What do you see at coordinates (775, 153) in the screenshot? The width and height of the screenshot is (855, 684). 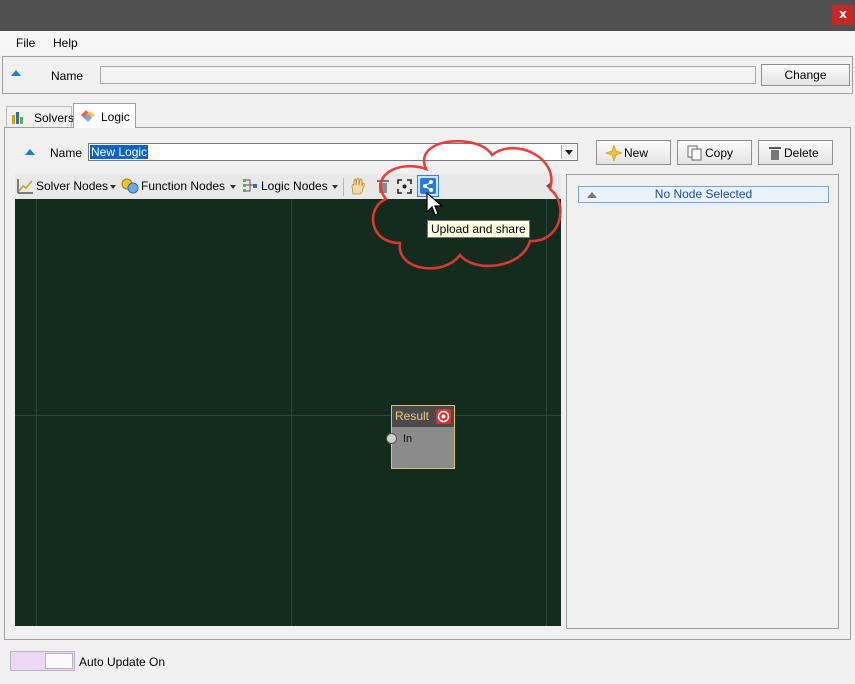 I see `trash-icon` at bounding box center [775, 153].